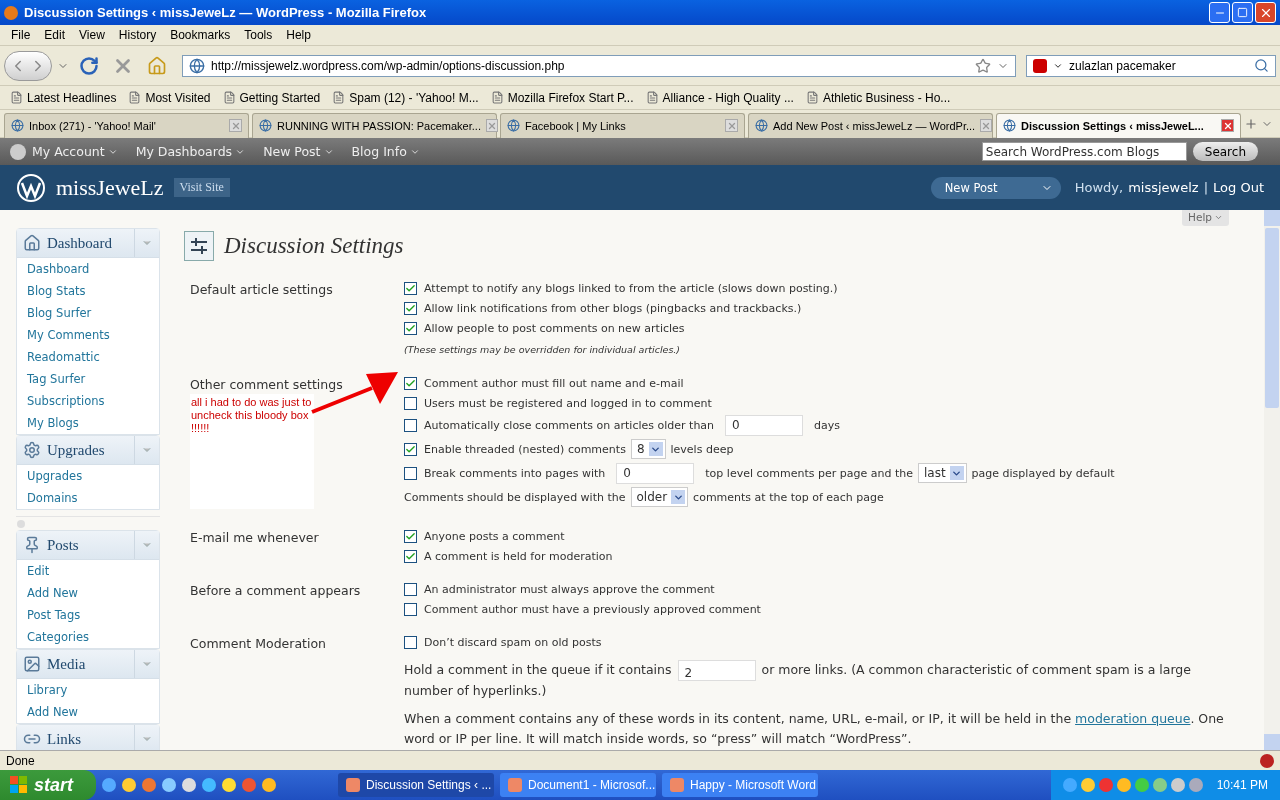  What do you see at coordinates (88, 269) in the screenshot?
I see `sidebar-item: Dashboard` at bounding box center [88, 269].